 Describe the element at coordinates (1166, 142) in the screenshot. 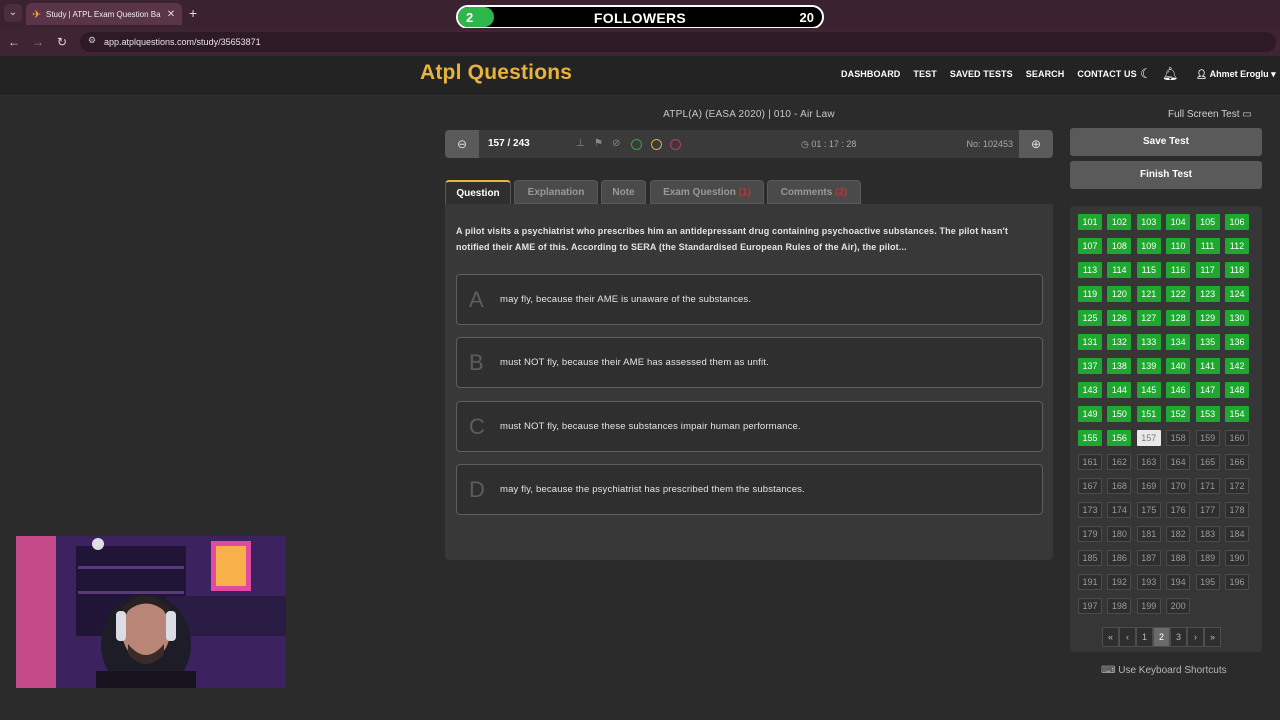

I see `save-test-button: Save Test` at that location.